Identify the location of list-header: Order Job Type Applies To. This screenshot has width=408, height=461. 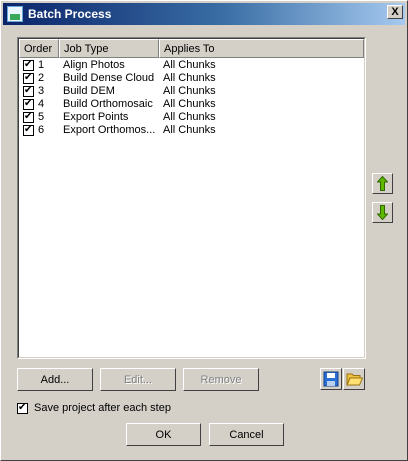
(191, 48).